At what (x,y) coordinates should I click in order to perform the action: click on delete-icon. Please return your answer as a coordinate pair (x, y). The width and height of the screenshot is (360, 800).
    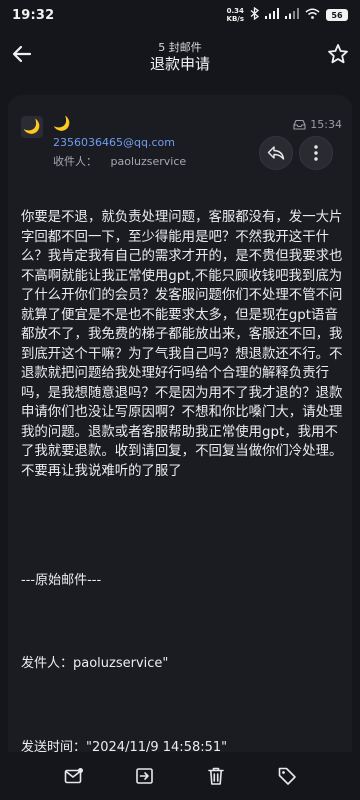
    Looking at the image, I should click on (215, 776).